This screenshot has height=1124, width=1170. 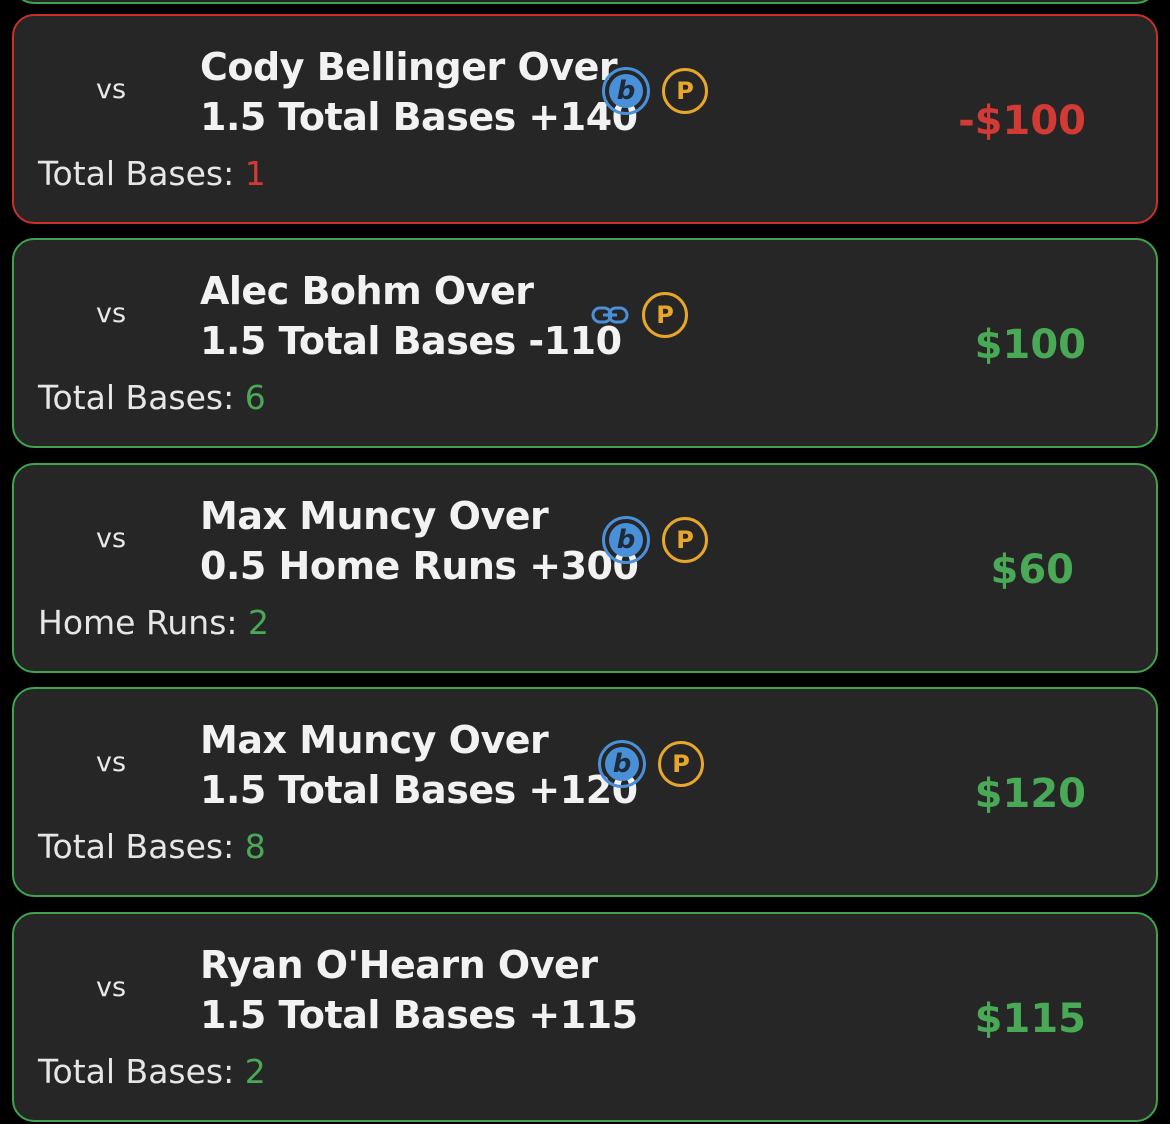 I want to click on bet-player-line: Ryan O'Hearn Over, so click(x=399, y=965).